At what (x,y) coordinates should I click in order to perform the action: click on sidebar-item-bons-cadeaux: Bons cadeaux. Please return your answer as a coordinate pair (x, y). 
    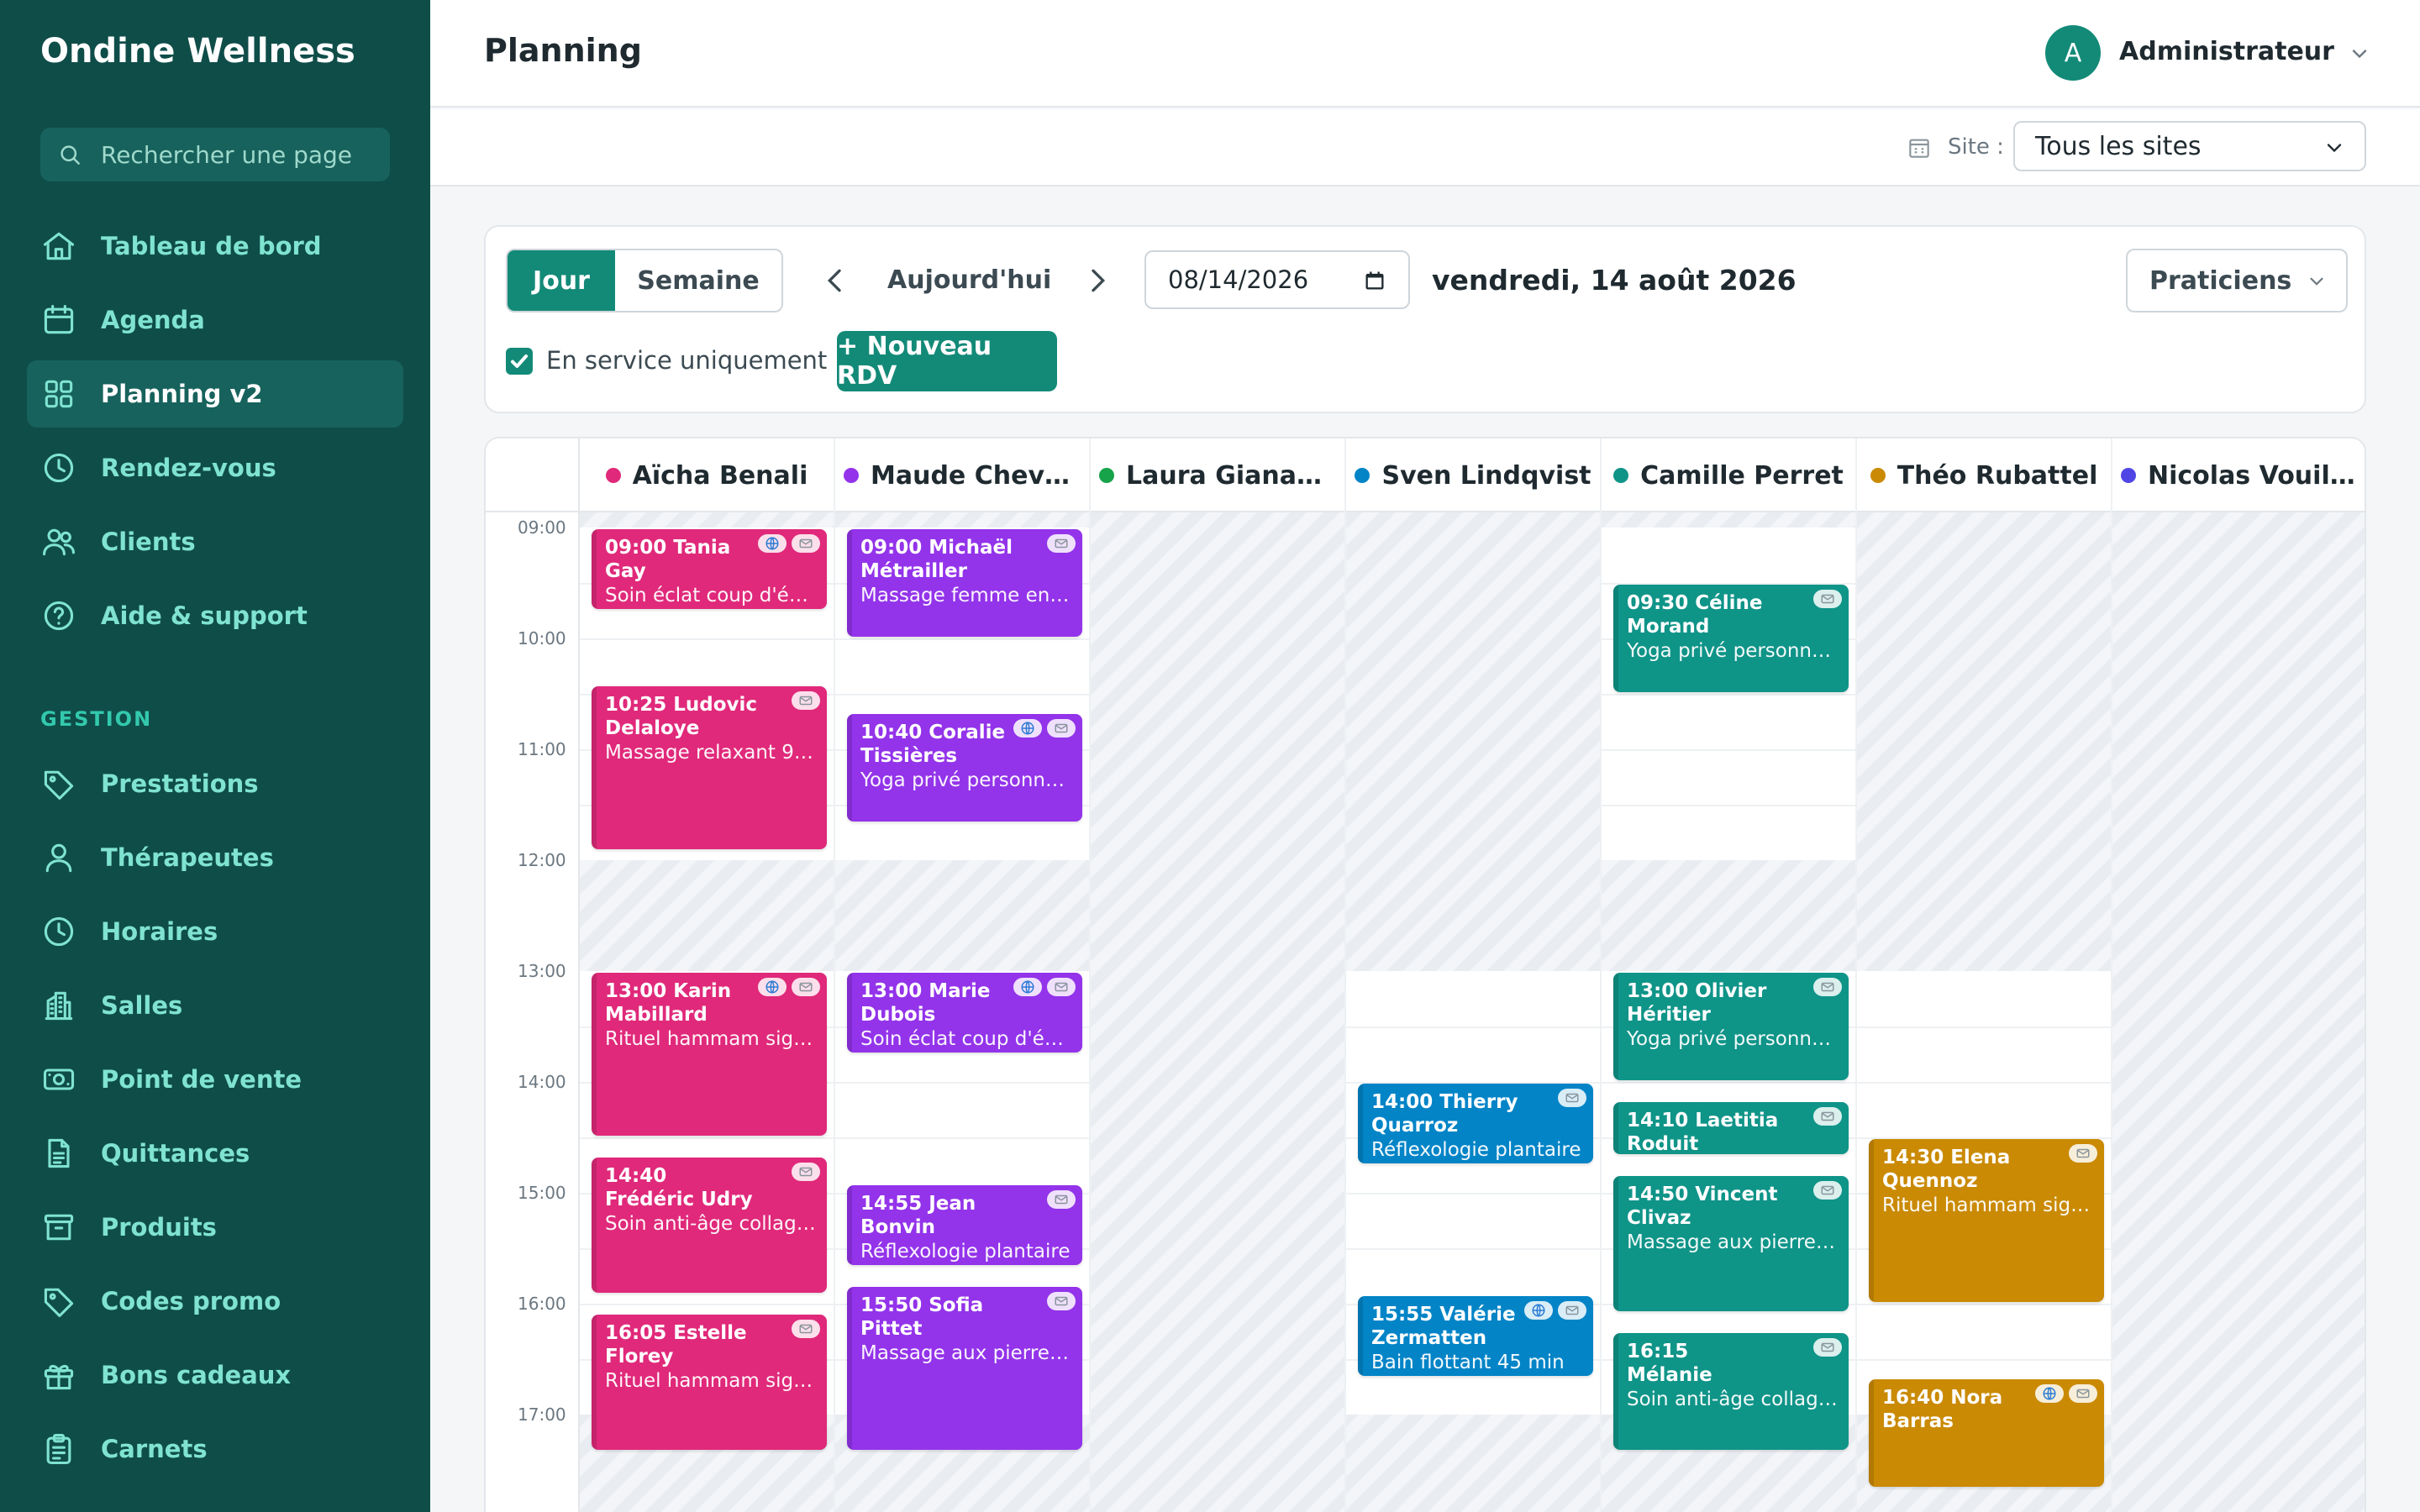
    Looking at the image, I should click on (215, 1375).